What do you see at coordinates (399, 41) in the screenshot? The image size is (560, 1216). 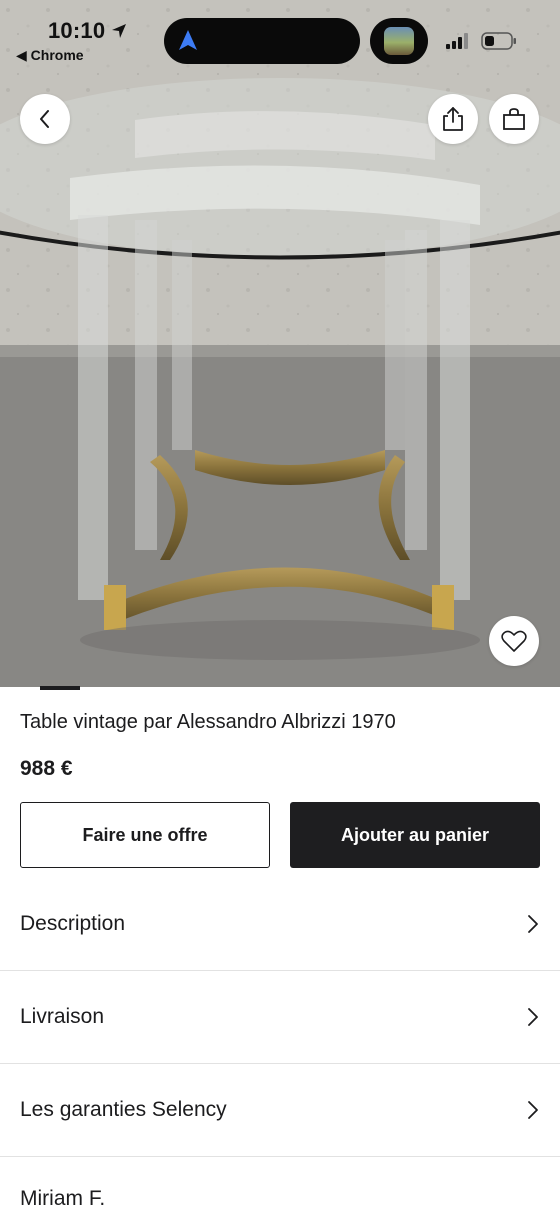 I see `live-activity-thumbnail` at bounding box center [399, 41].